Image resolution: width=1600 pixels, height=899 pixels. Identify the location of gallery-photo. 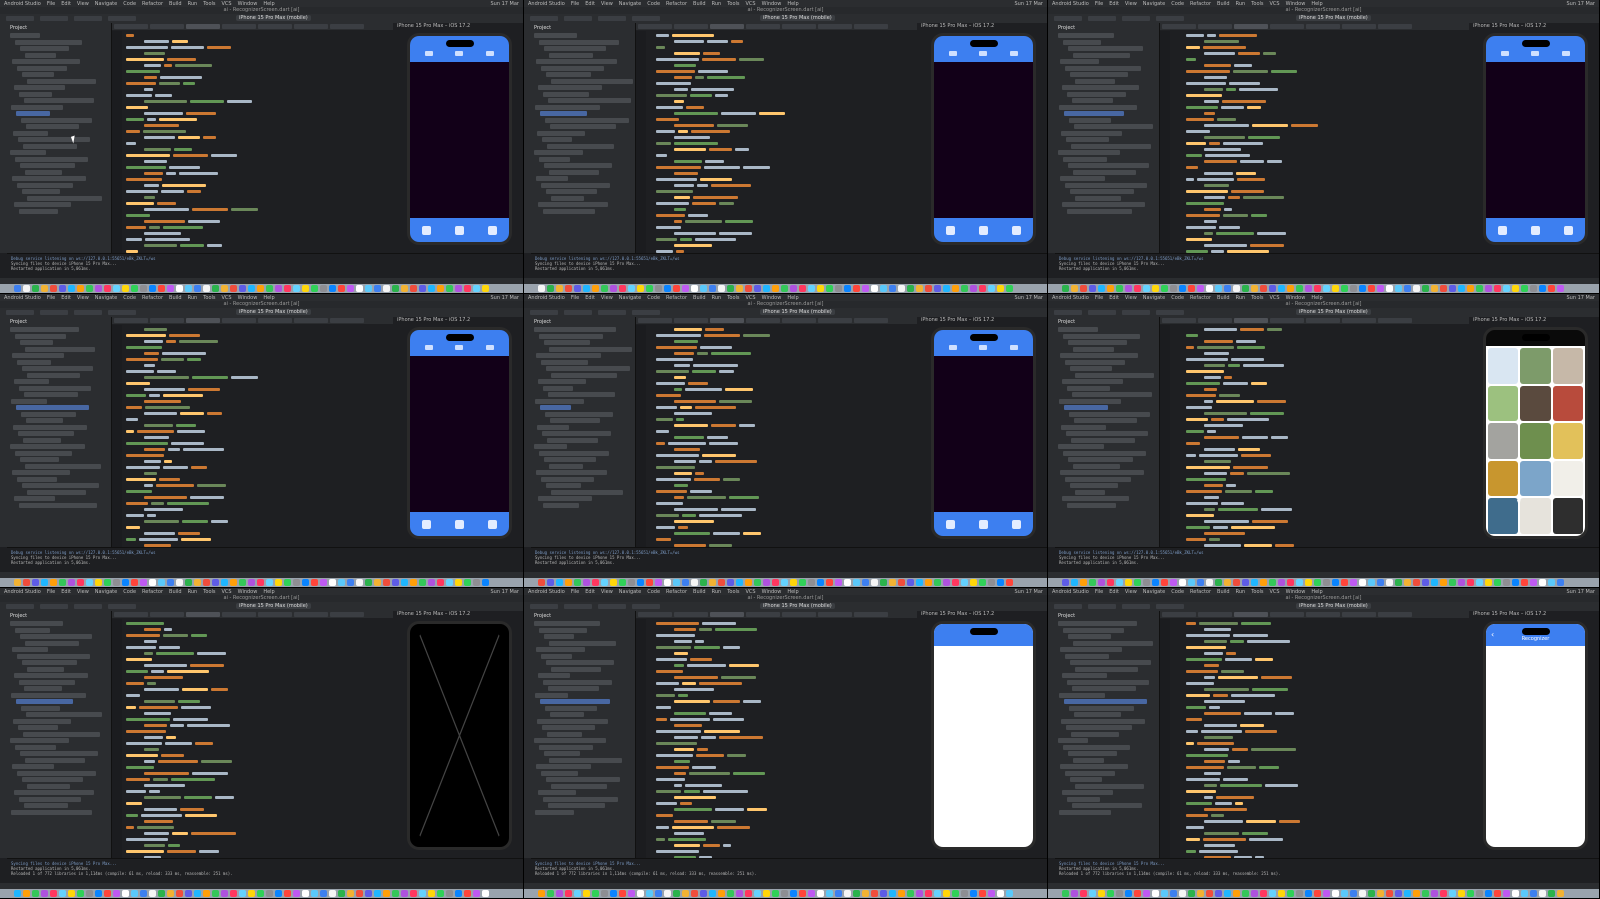
(1503, 403).